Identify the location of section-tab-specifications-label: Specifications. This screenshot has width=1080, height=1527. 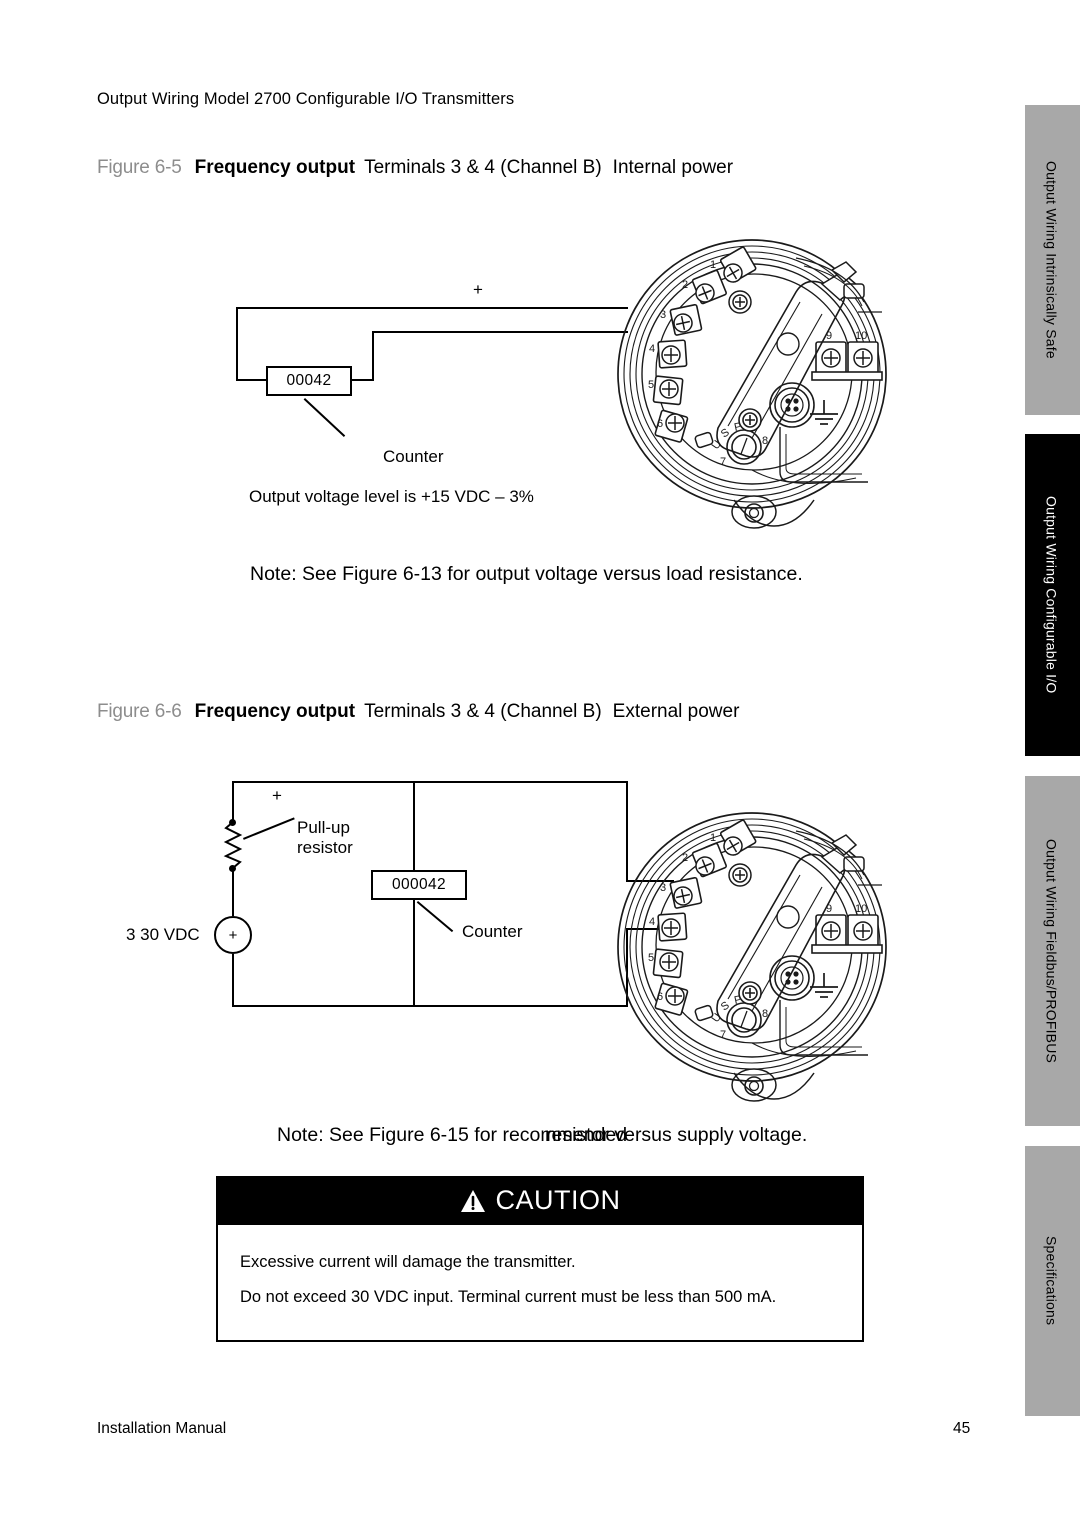
(1051, 1281).